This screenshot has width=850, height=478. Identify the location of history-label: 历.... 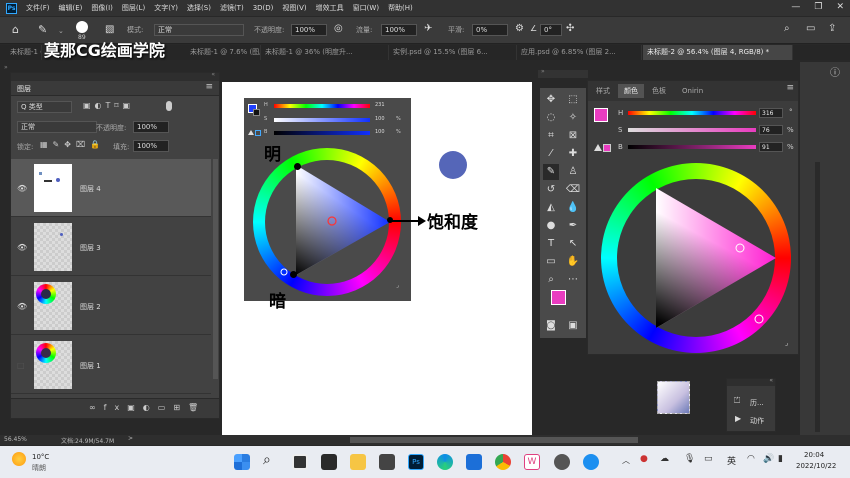
(757, 403).